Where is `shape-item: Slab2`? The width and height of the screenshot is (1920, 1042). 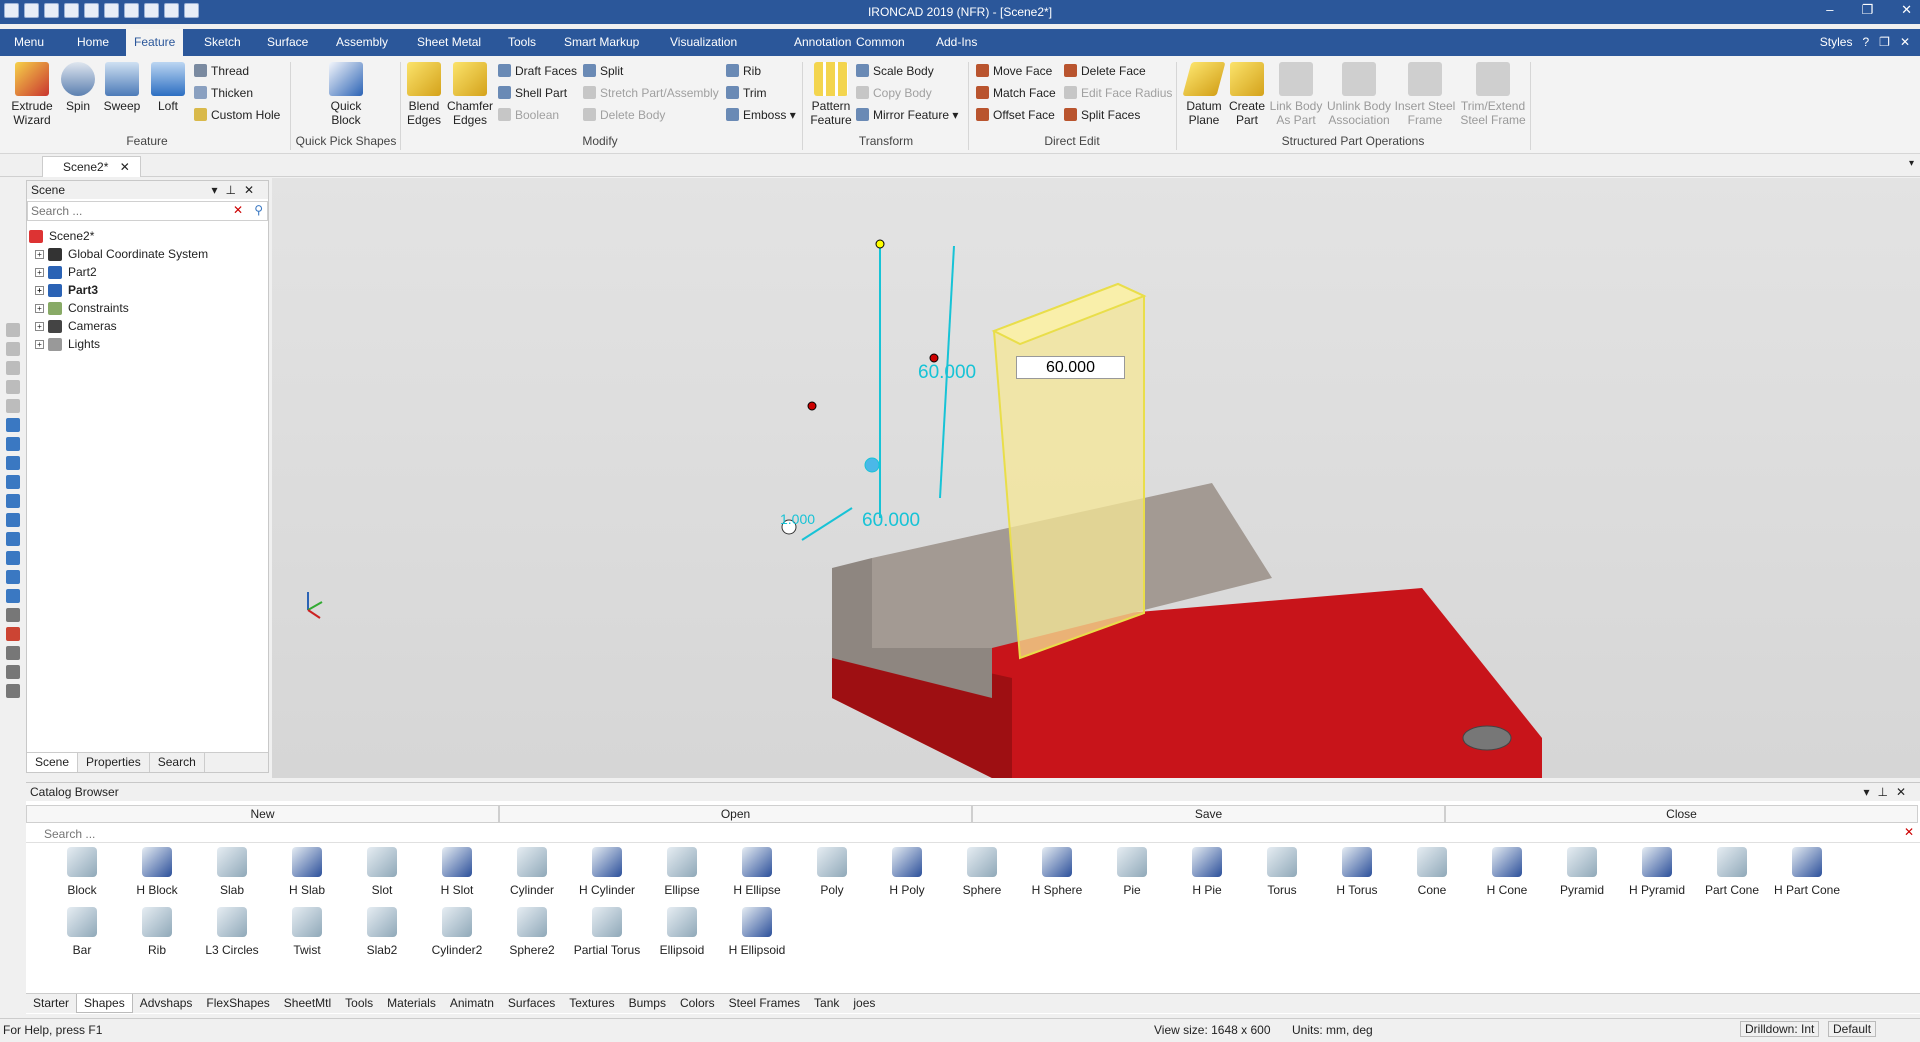 shape-item: Slab2 is located at coordinates (382, 932).